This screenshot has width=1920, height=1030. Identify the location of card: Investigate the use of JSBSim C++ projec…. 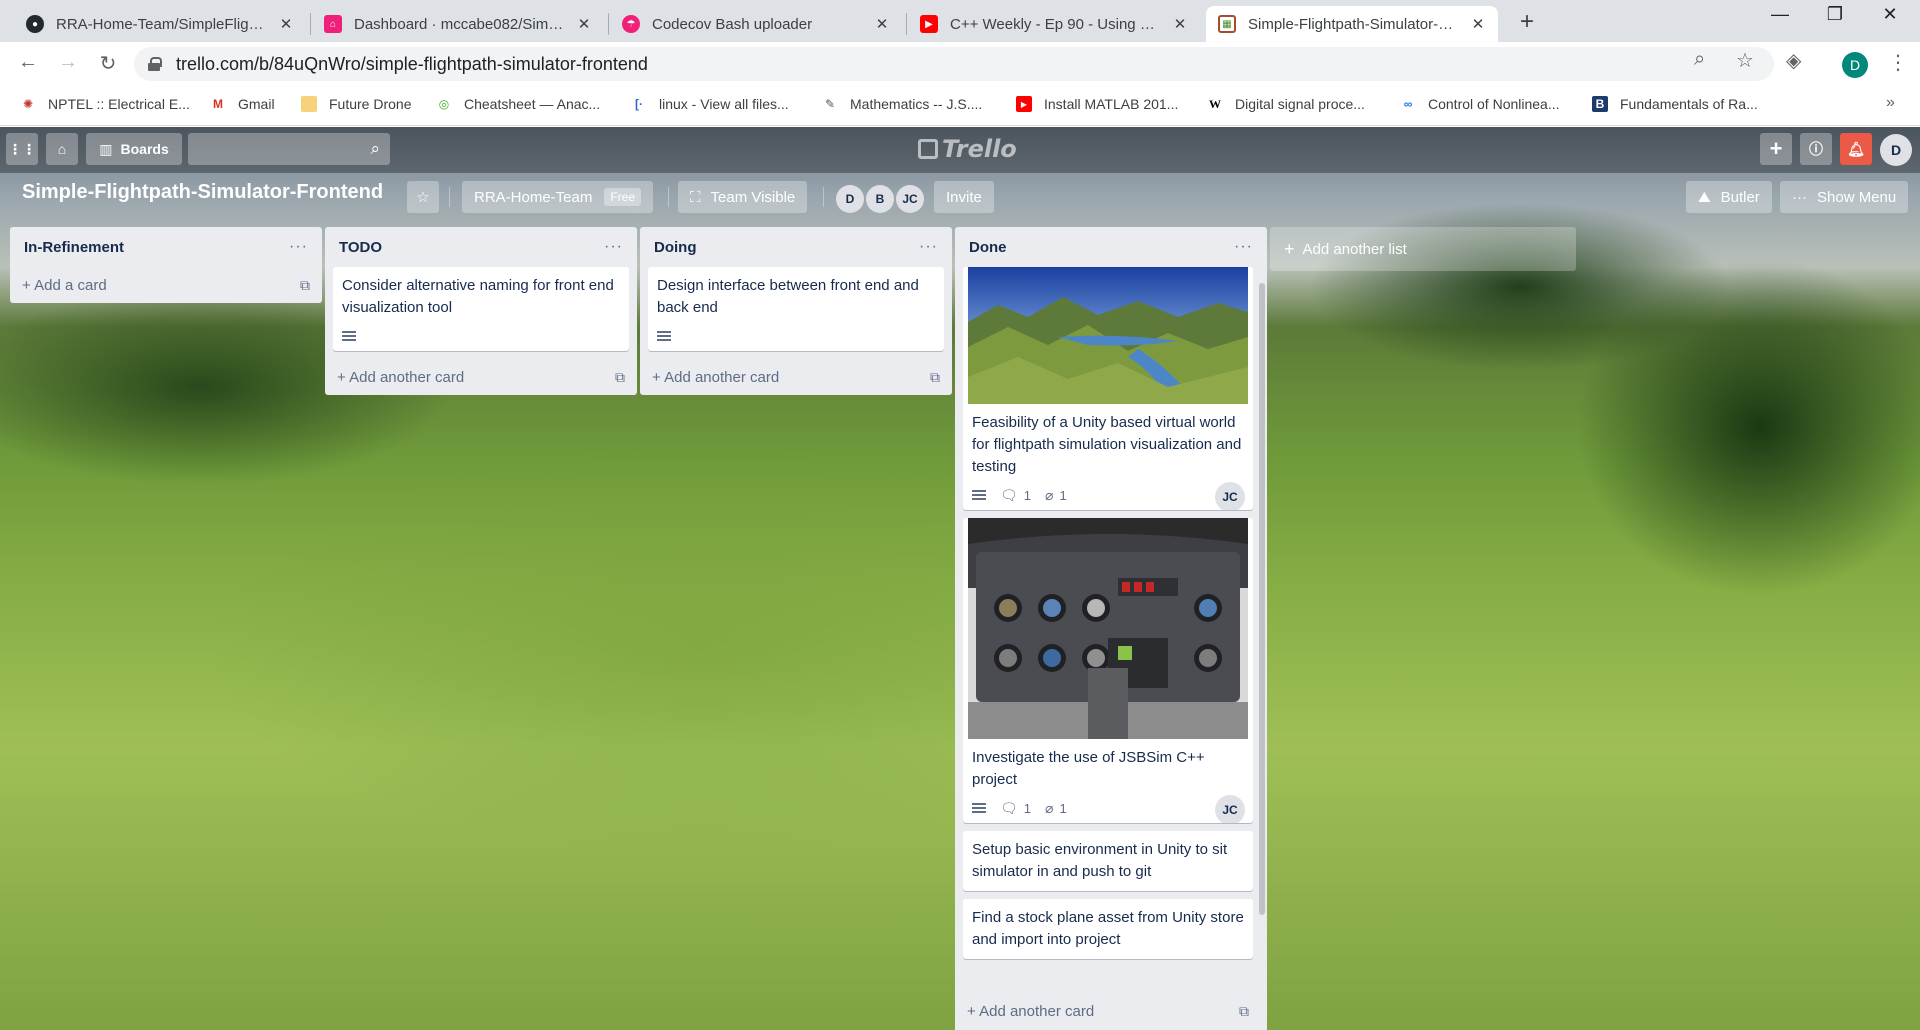
(1108, 670).